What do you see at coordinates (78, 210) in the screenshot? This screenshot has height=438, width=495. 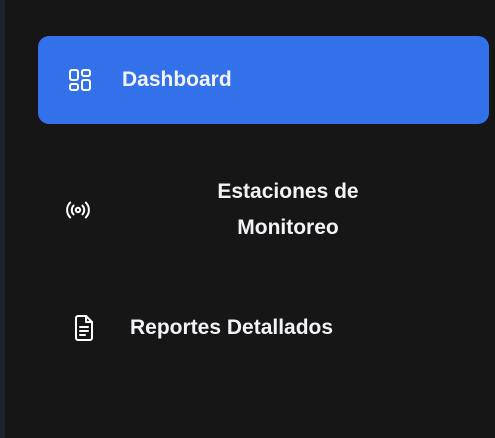 I see `radio-signal-icon` at bounding box center [78, 210].